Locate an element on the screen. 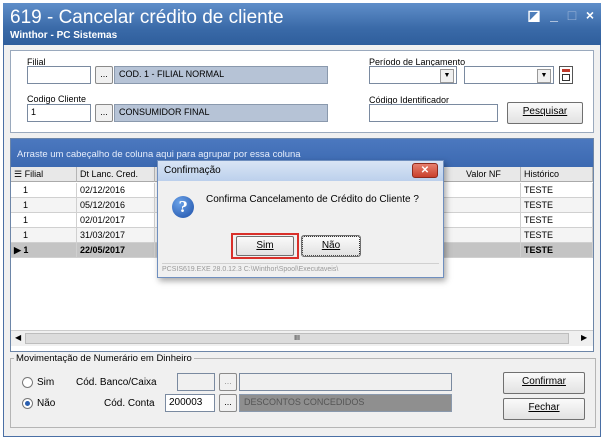 Image resolution: width=604 pixels, height=440 pixels. minimize-button: _ is located at coordinates (554, 15).